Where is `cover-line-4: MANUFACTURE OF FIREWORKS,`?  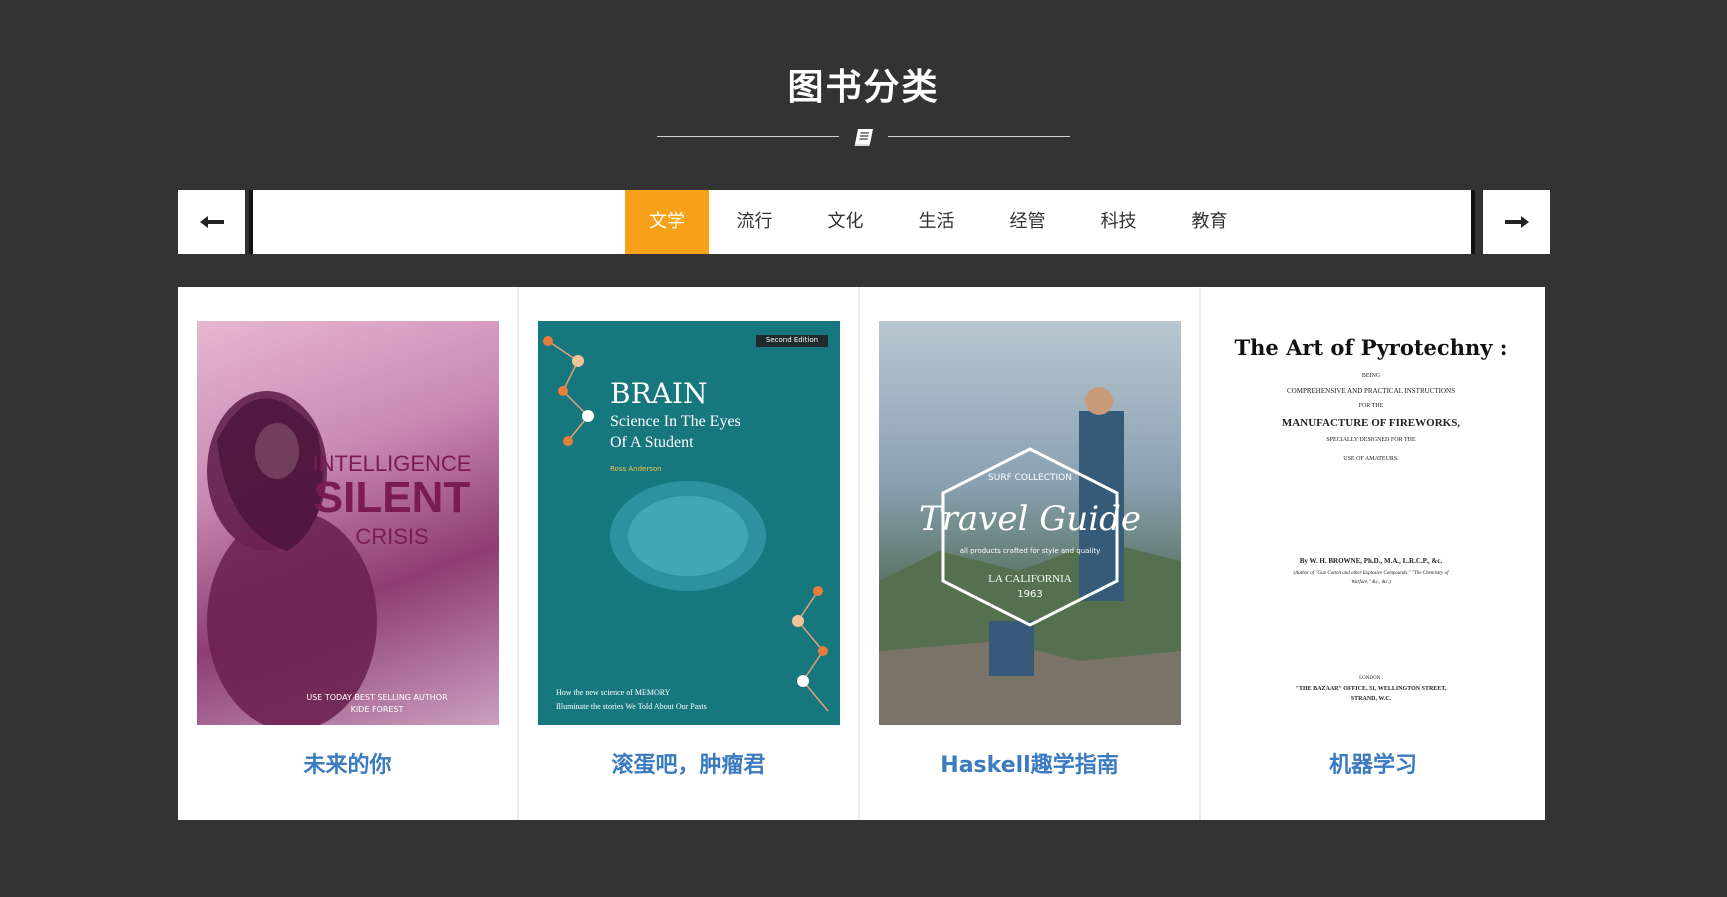 cover-line-4: MANUFACTURE OF FIREWORKS, is located at coordinates (1371, 423).